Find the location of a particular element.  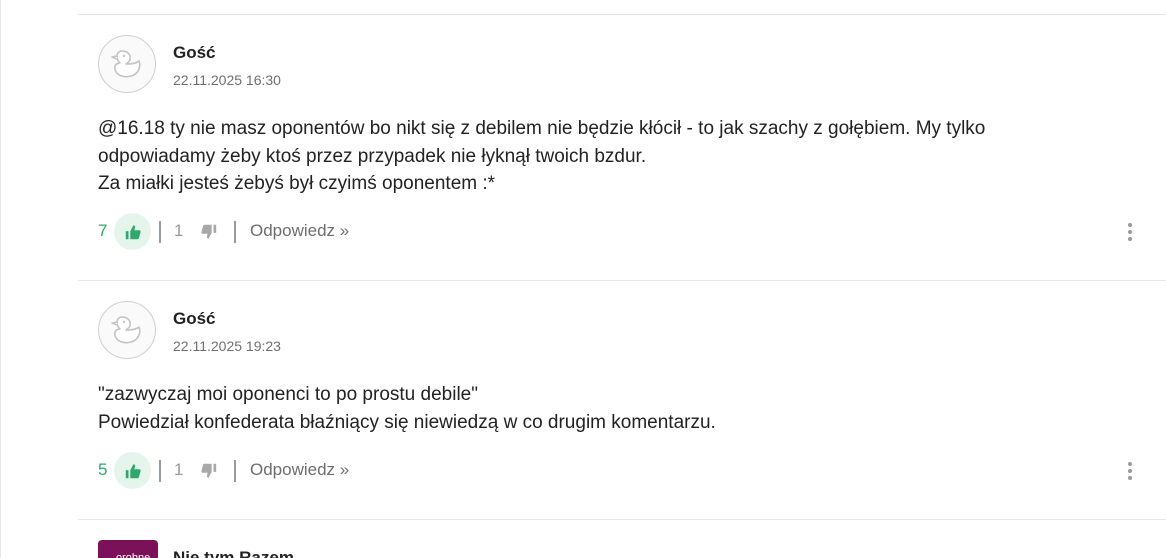

avatar-label: orobne is located at coordinates (133, 555).